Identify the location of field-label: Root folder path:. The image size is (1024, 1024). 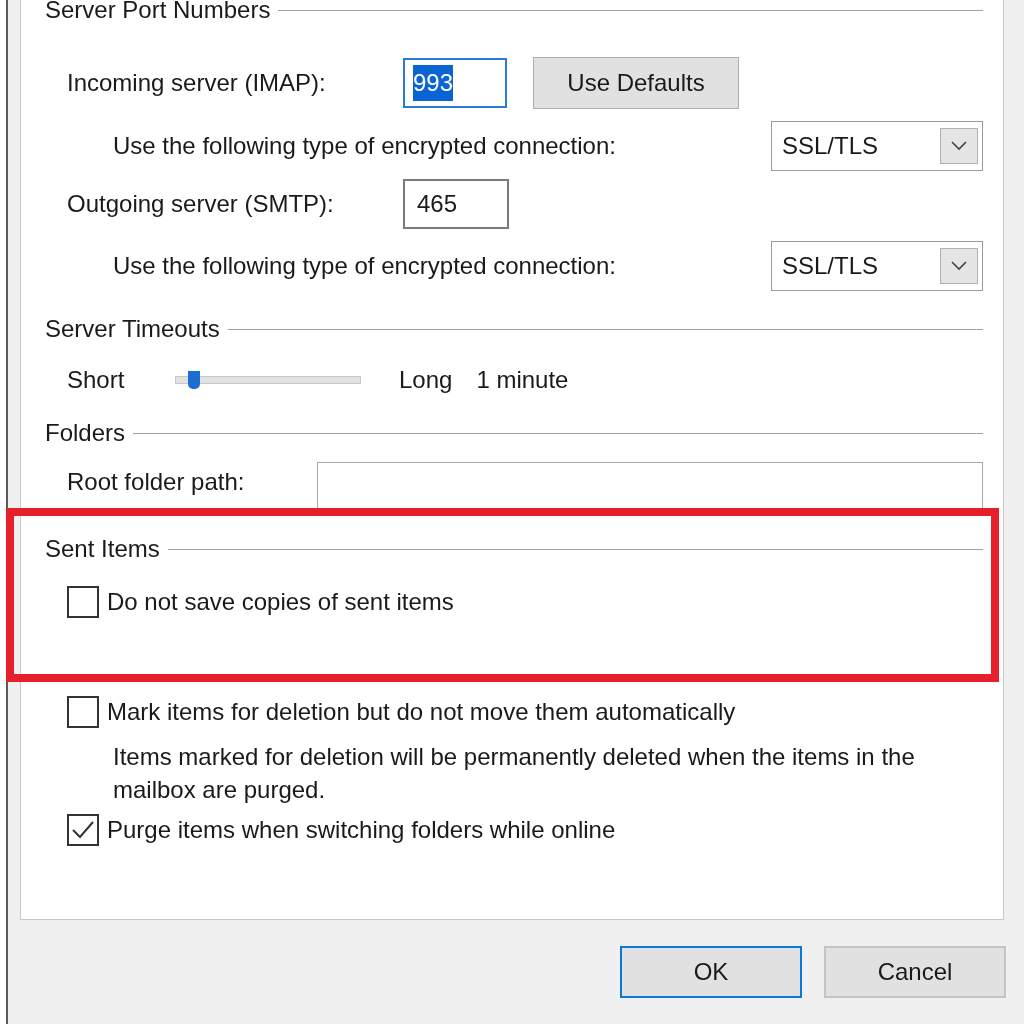
(156, 482).